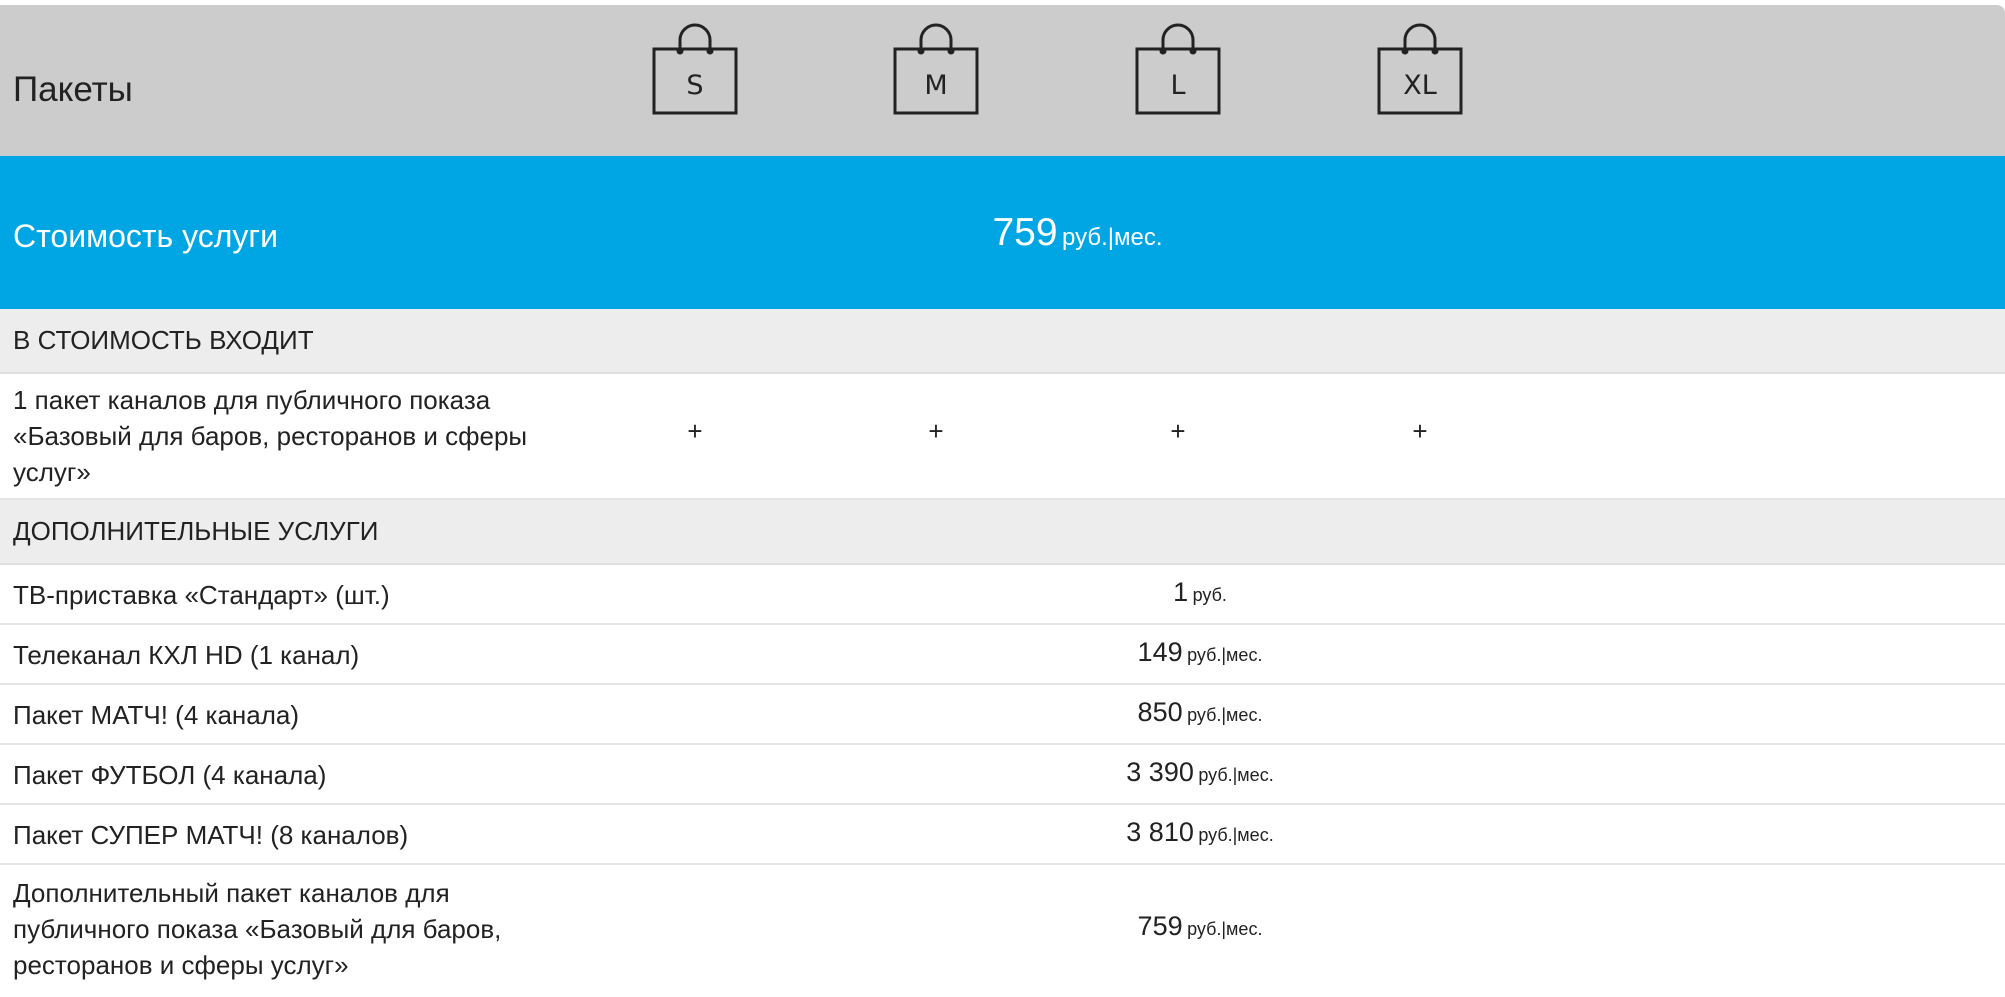  I want to click on package-m-label: M, so click(936, 85).